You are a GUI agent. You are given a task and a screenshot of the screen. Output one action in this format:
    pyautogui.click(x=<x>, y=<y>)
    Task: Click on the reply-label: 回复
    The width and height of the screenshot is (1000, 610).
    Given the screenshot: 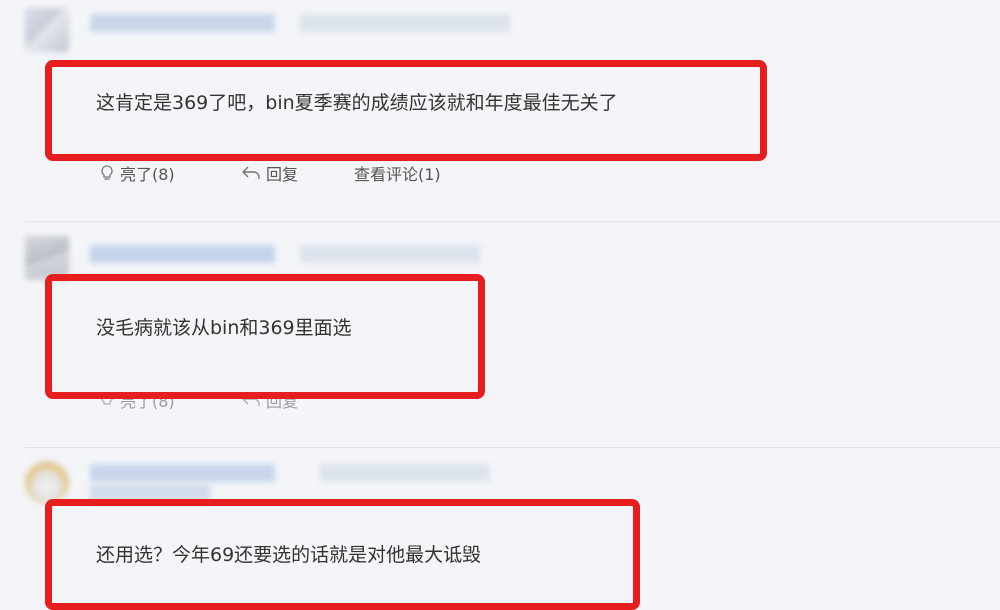 What is the action you would take?
    pyautogui.click(x=282, y=174)
    